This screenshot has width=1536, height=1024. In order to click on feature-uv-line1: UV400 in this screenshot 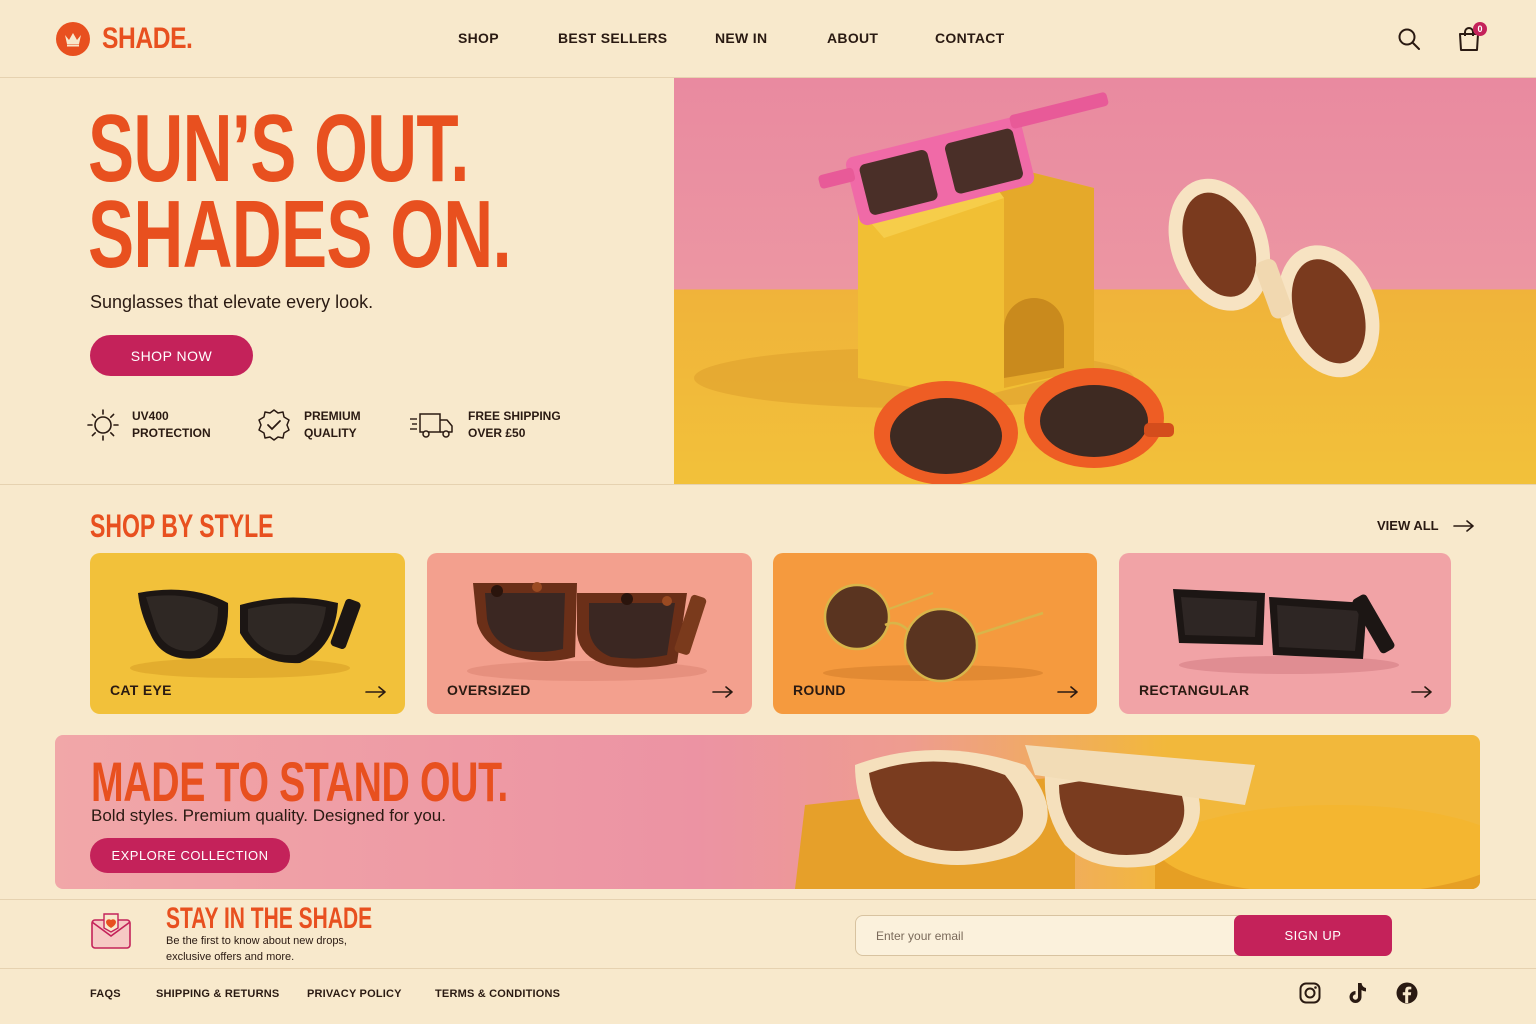, I will do `click(150, 416)`.